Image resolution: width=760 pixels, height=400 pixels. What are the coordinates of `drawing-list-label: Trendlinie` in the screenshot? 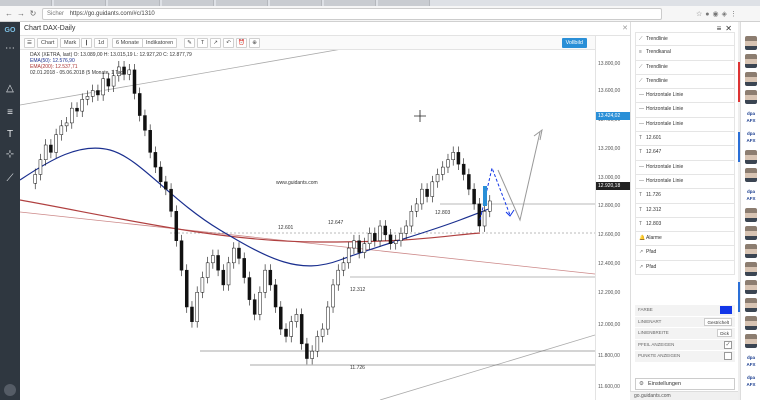 It's located at (657, 39).